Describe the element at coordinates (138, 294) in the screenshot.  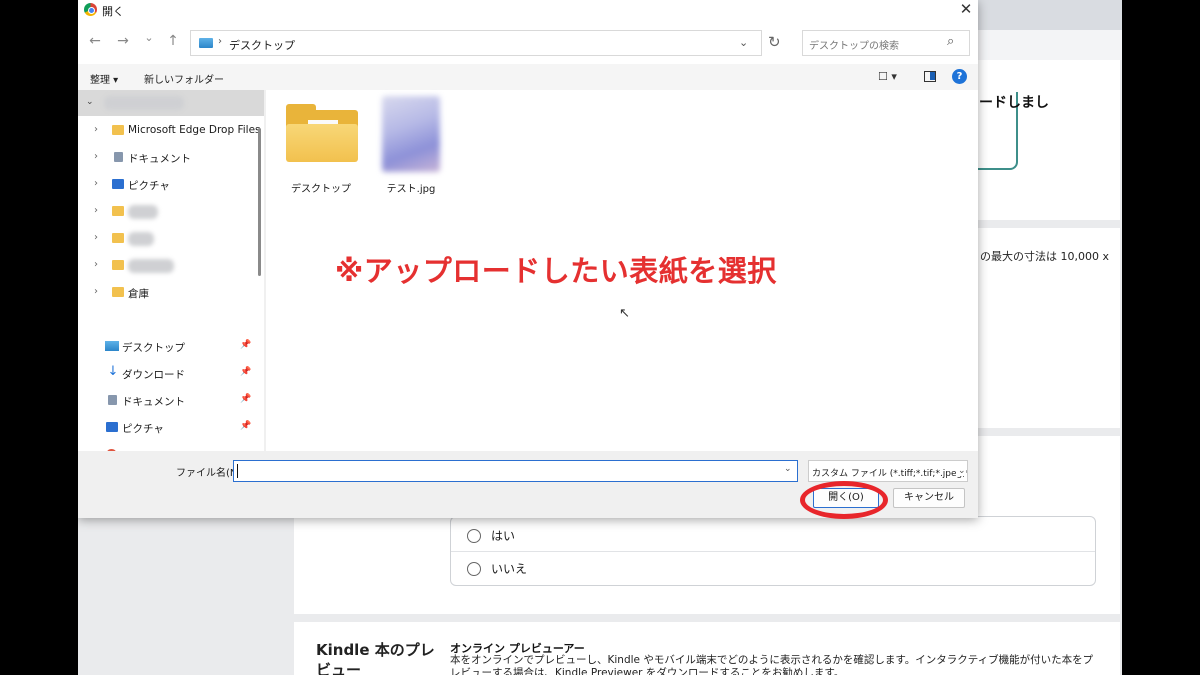
I see `sidebar-item-label: 倉庫` at that location.